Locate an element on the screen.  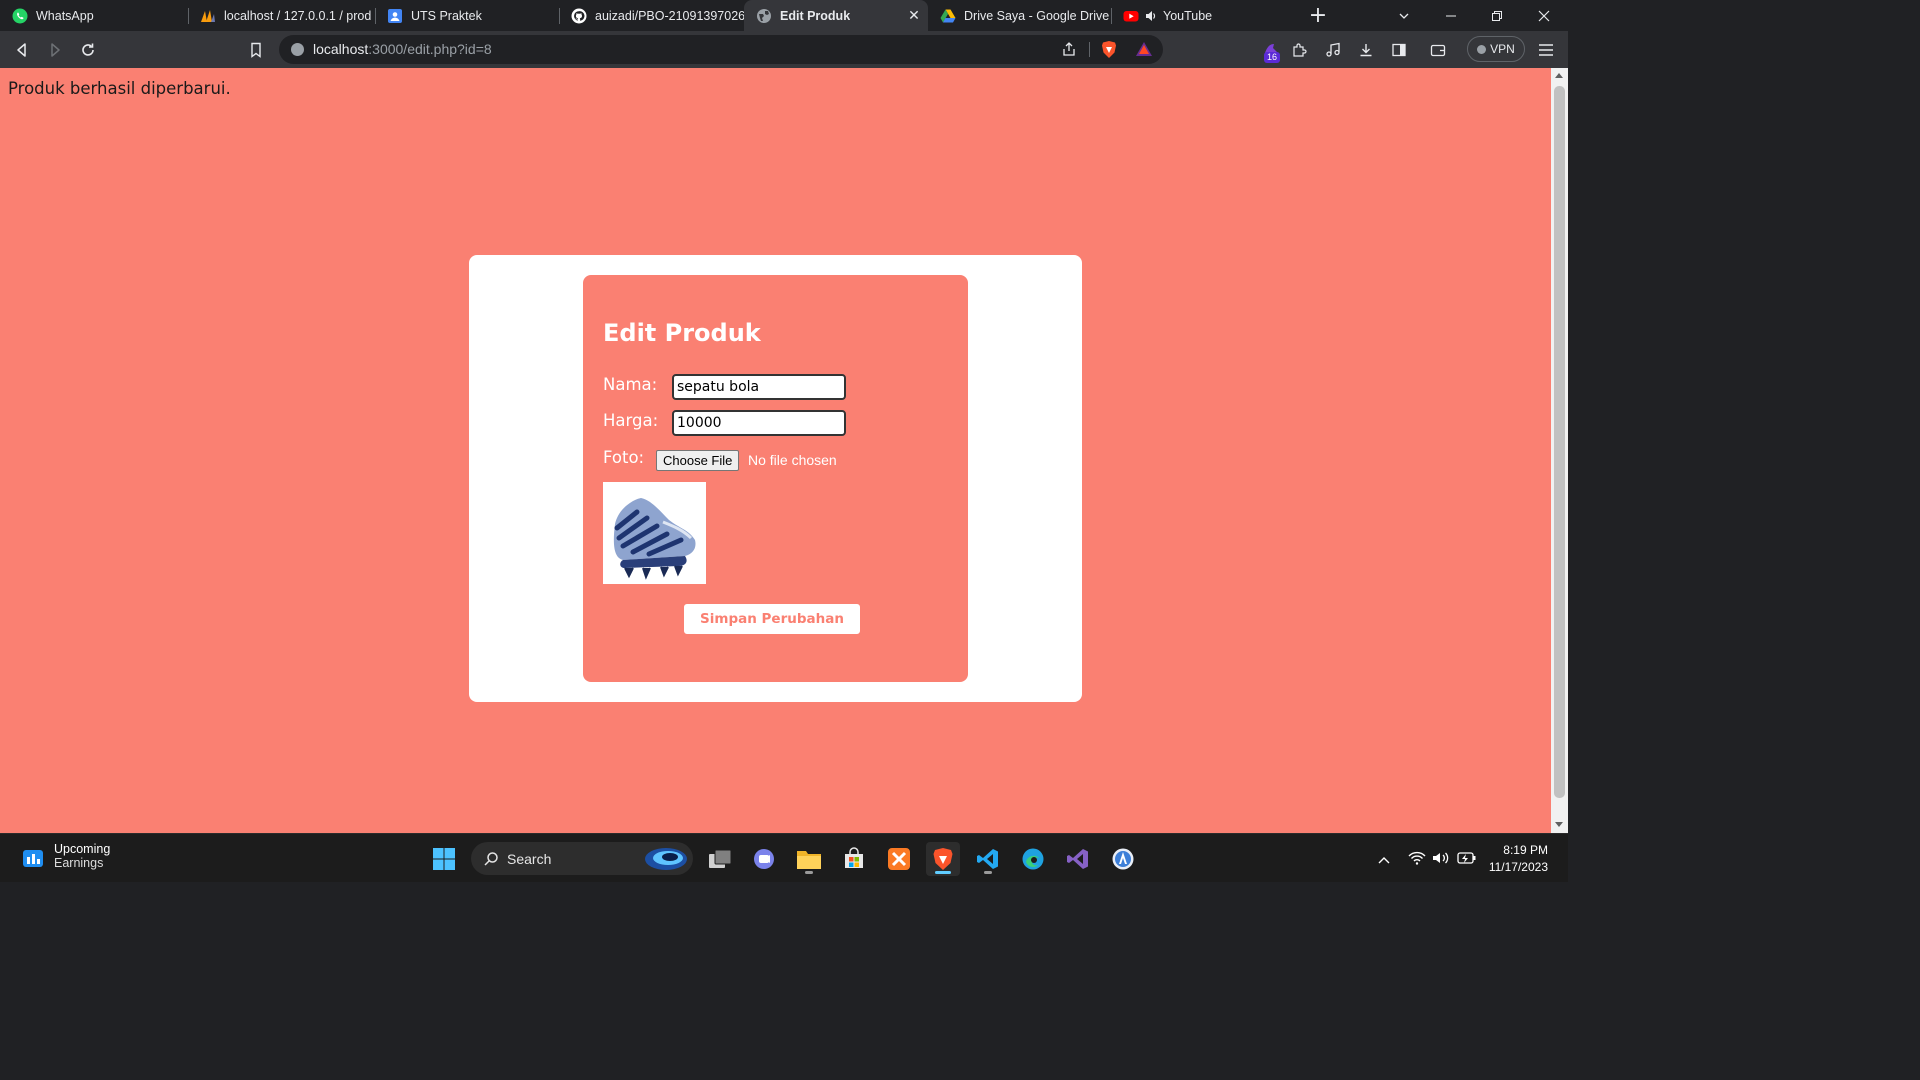
url-text: localhost:3000/edit.php?id=8 is located at coordinates (402, 49).